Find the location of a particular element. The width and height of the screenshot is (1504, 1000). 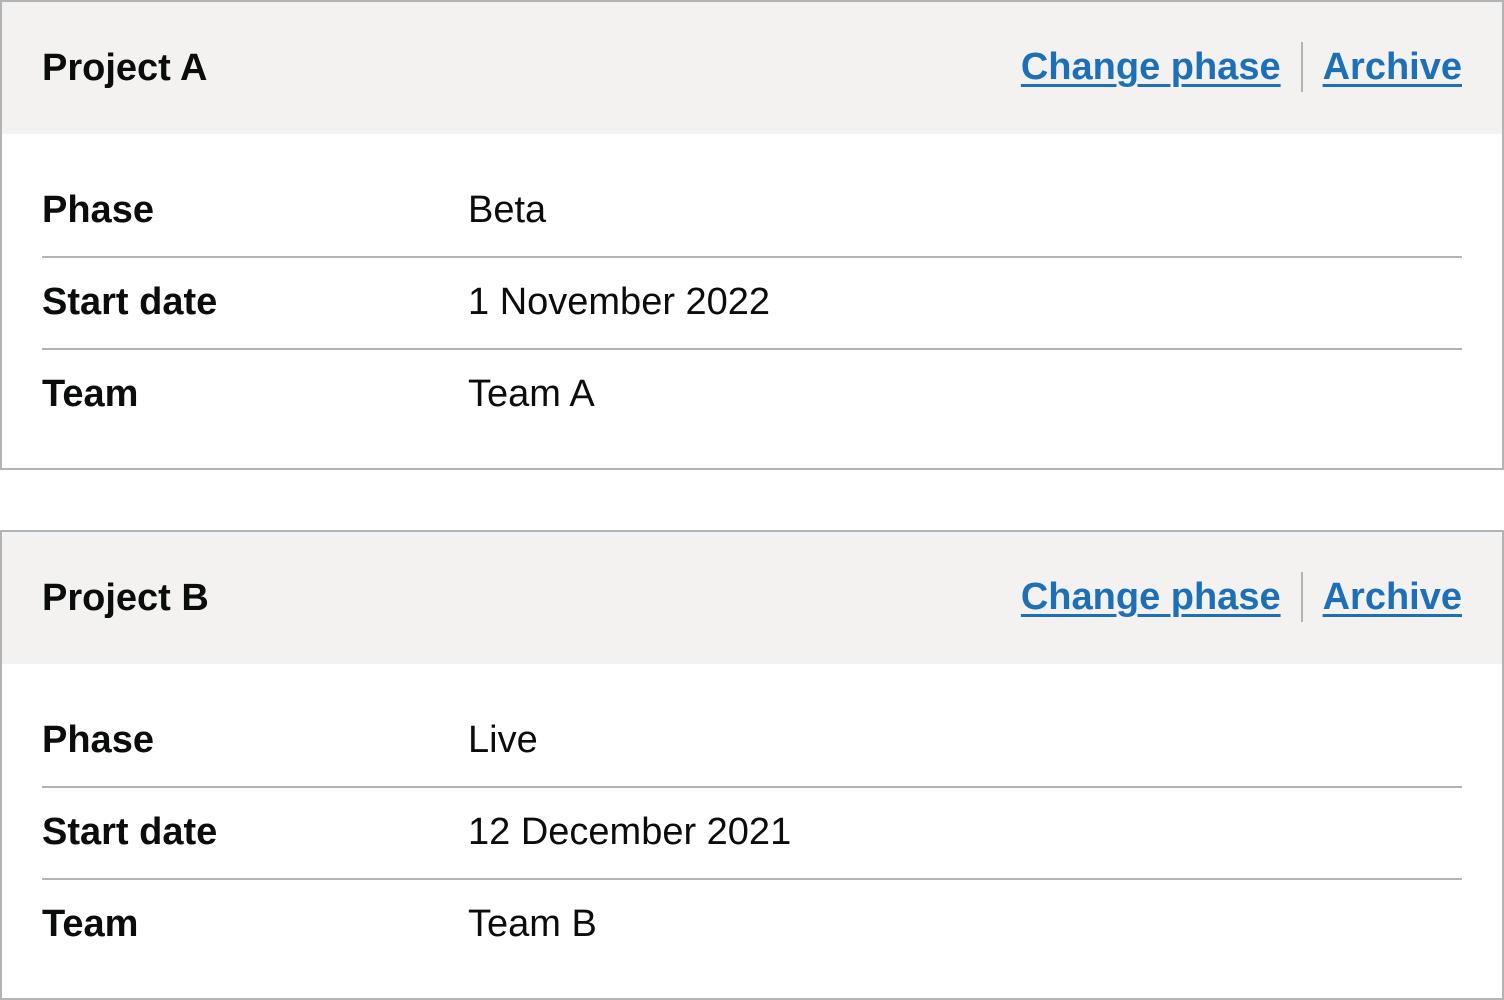

card-title: Project B is located at coordinates (125, 598).